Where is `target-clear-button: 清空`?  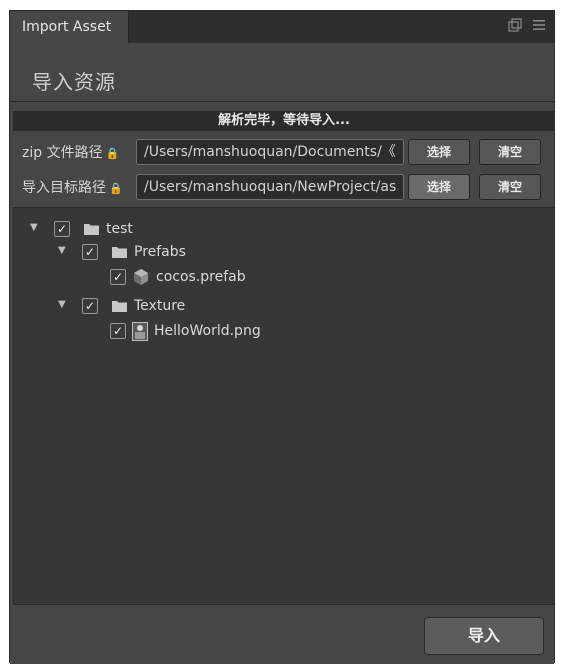
target-clear-button: 清空 is located at coordinates (510, 187).